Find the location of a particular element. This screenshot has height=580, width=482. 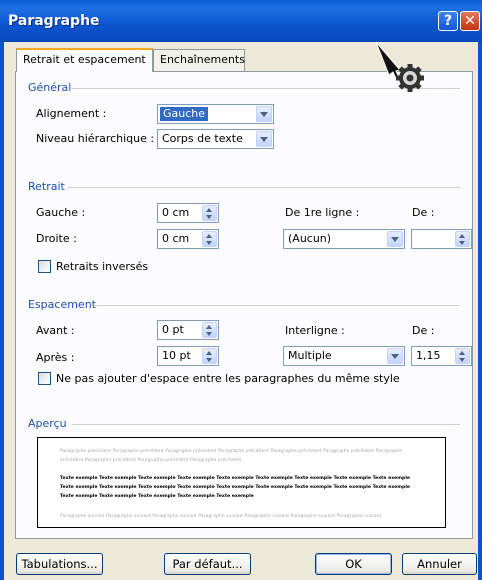

outline-level-dropdown: Corps de texte is located at coordinates (215, 139).